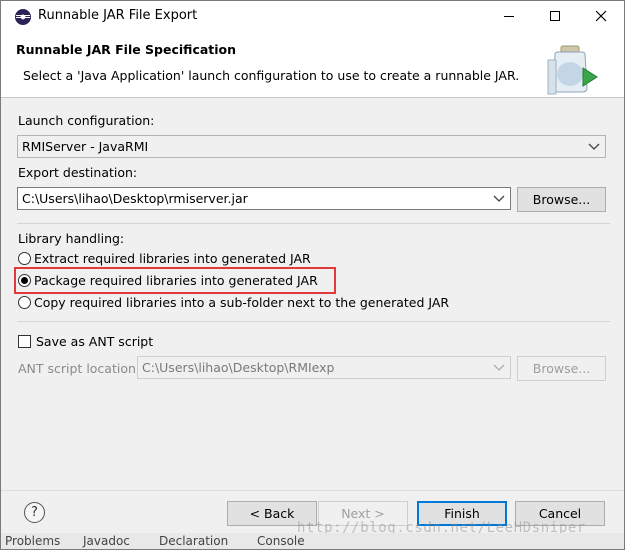 The width and height of the screenshot is (625, 550). I want to click on save-ant-script-checkbox: Save as ANT script, so click(85, 341).